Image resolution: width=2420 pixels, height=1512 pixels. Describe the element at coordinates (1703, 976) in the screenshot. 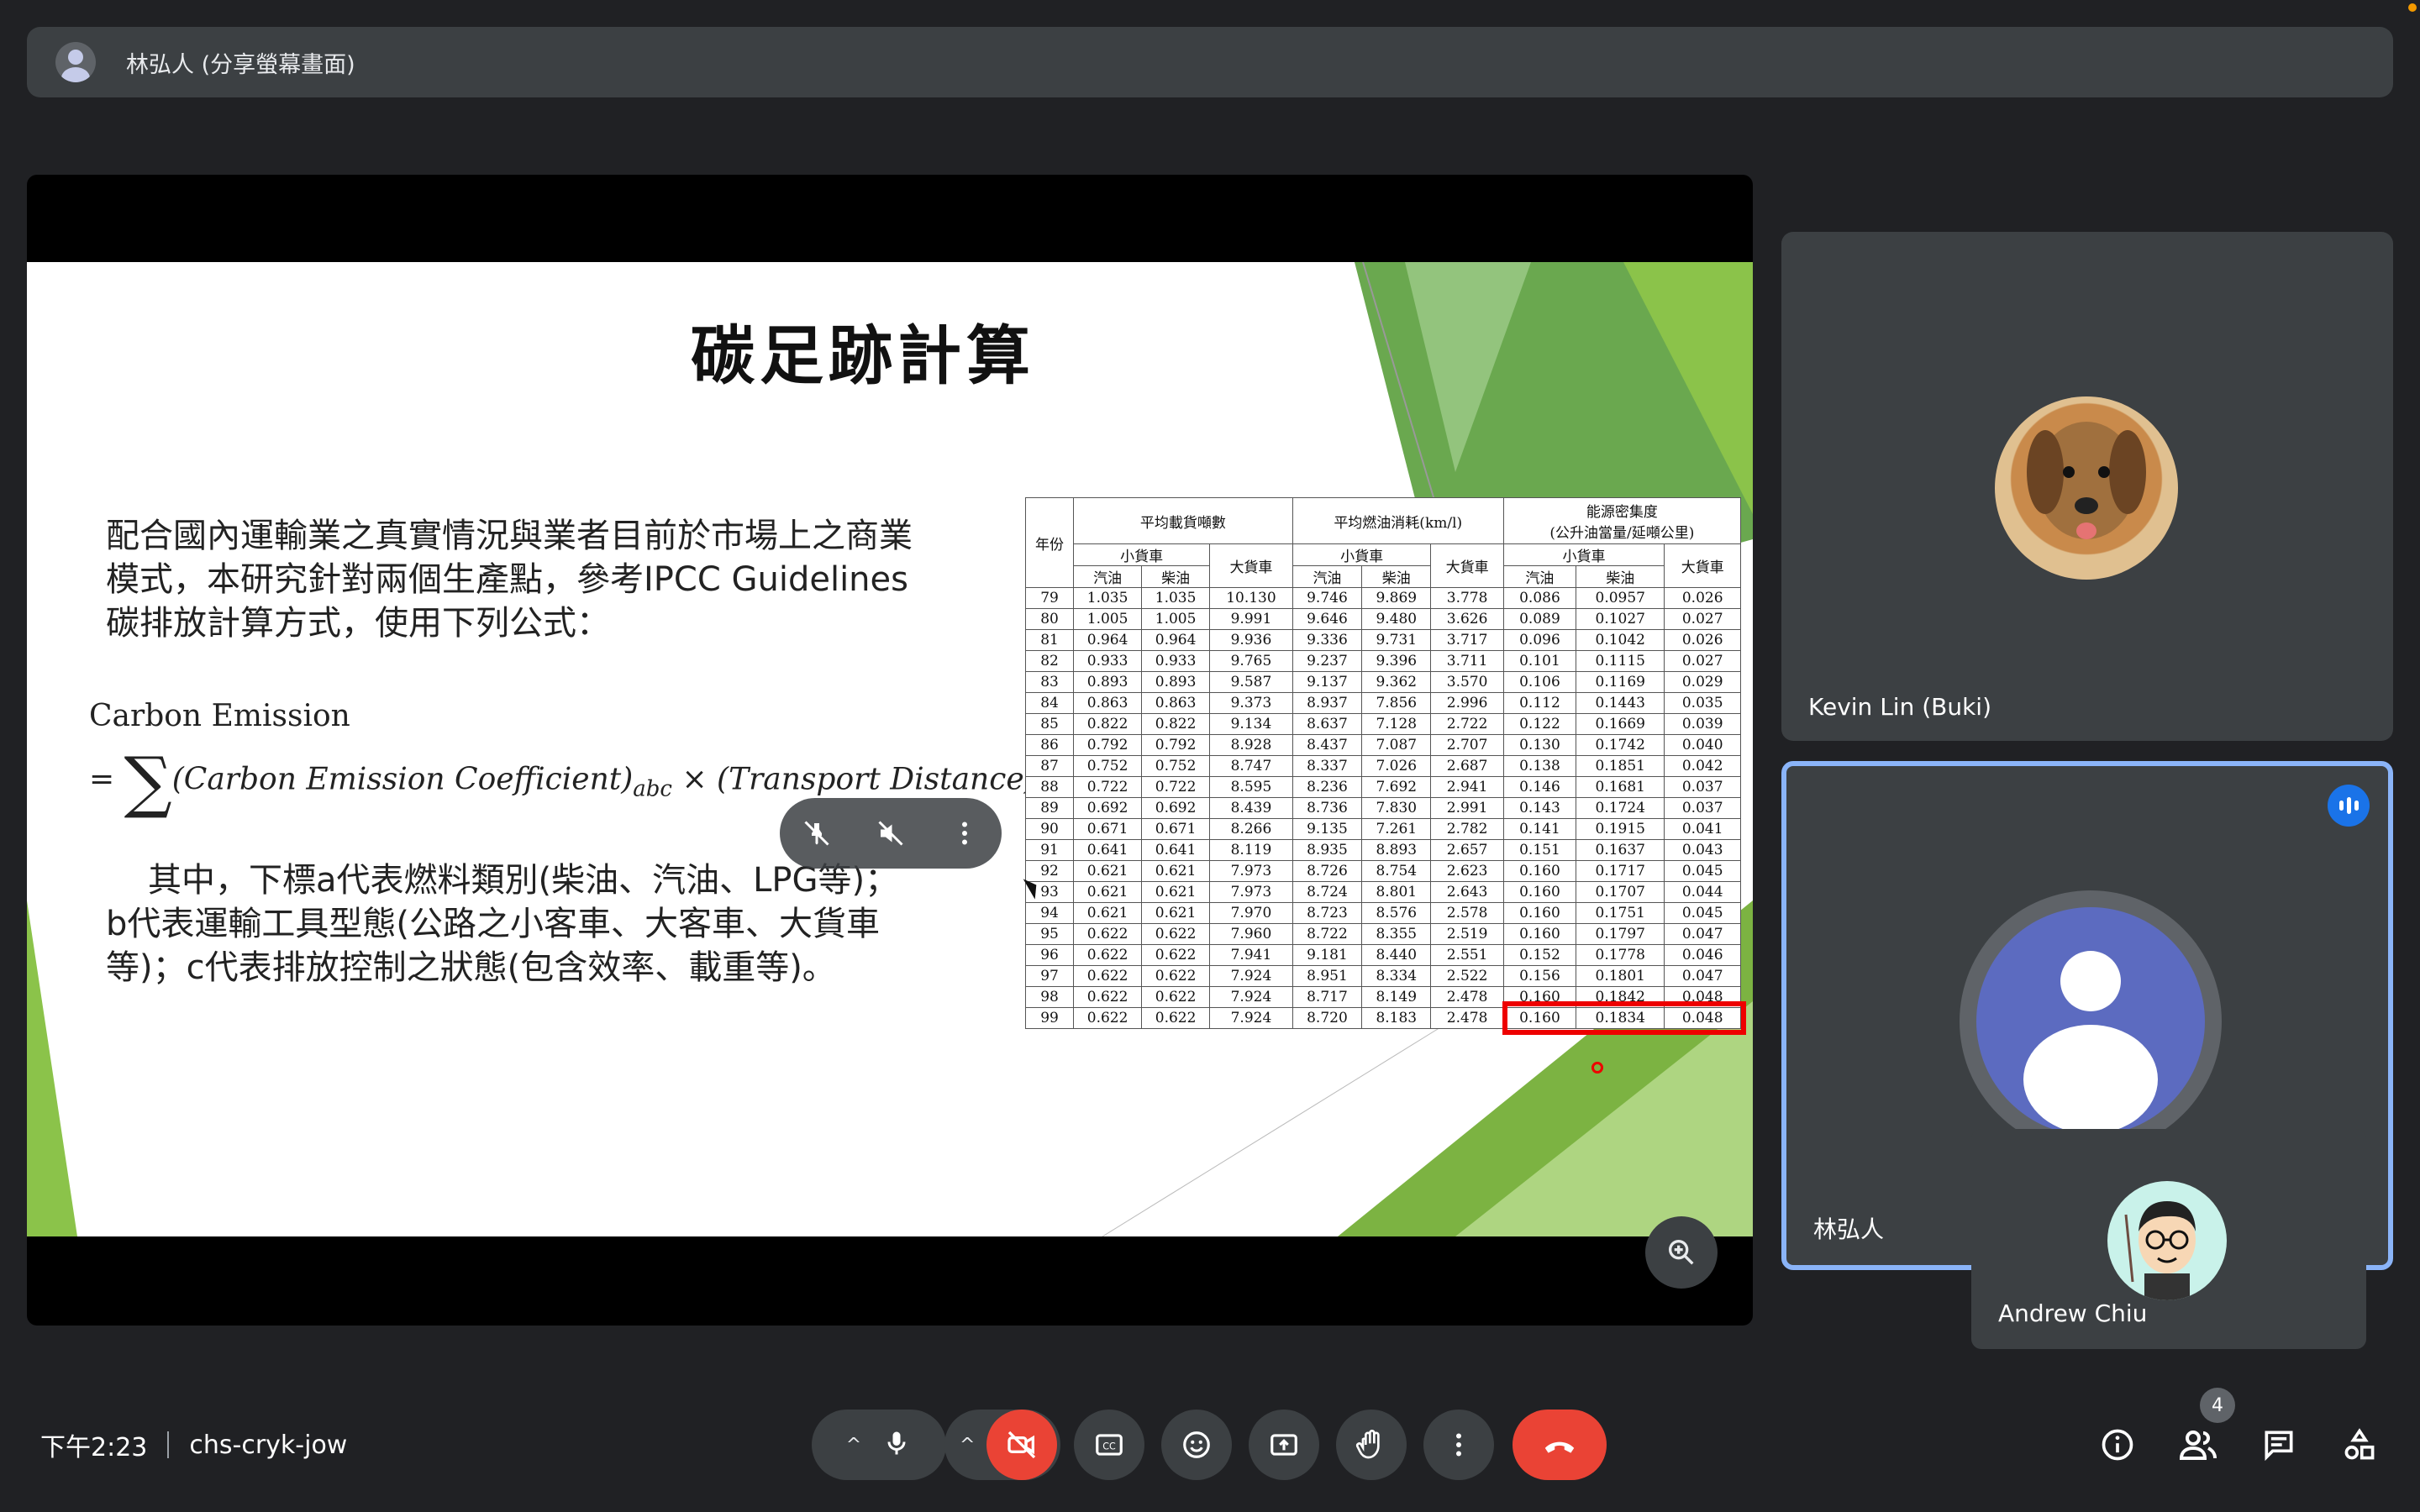

I see `table-cell: 0.047` at that location.